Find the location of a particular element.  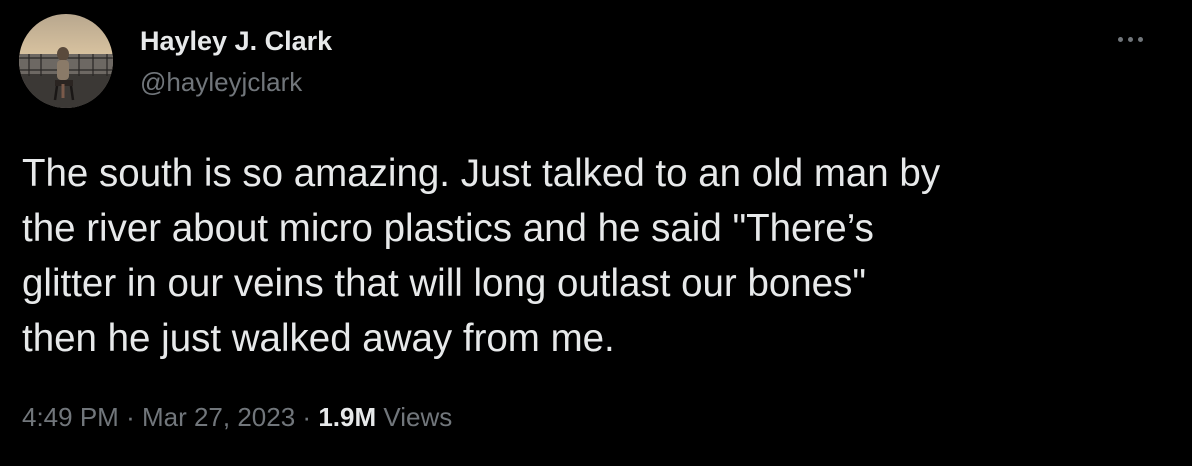

views-count: 1.9M is located at coordinates (347, 417).